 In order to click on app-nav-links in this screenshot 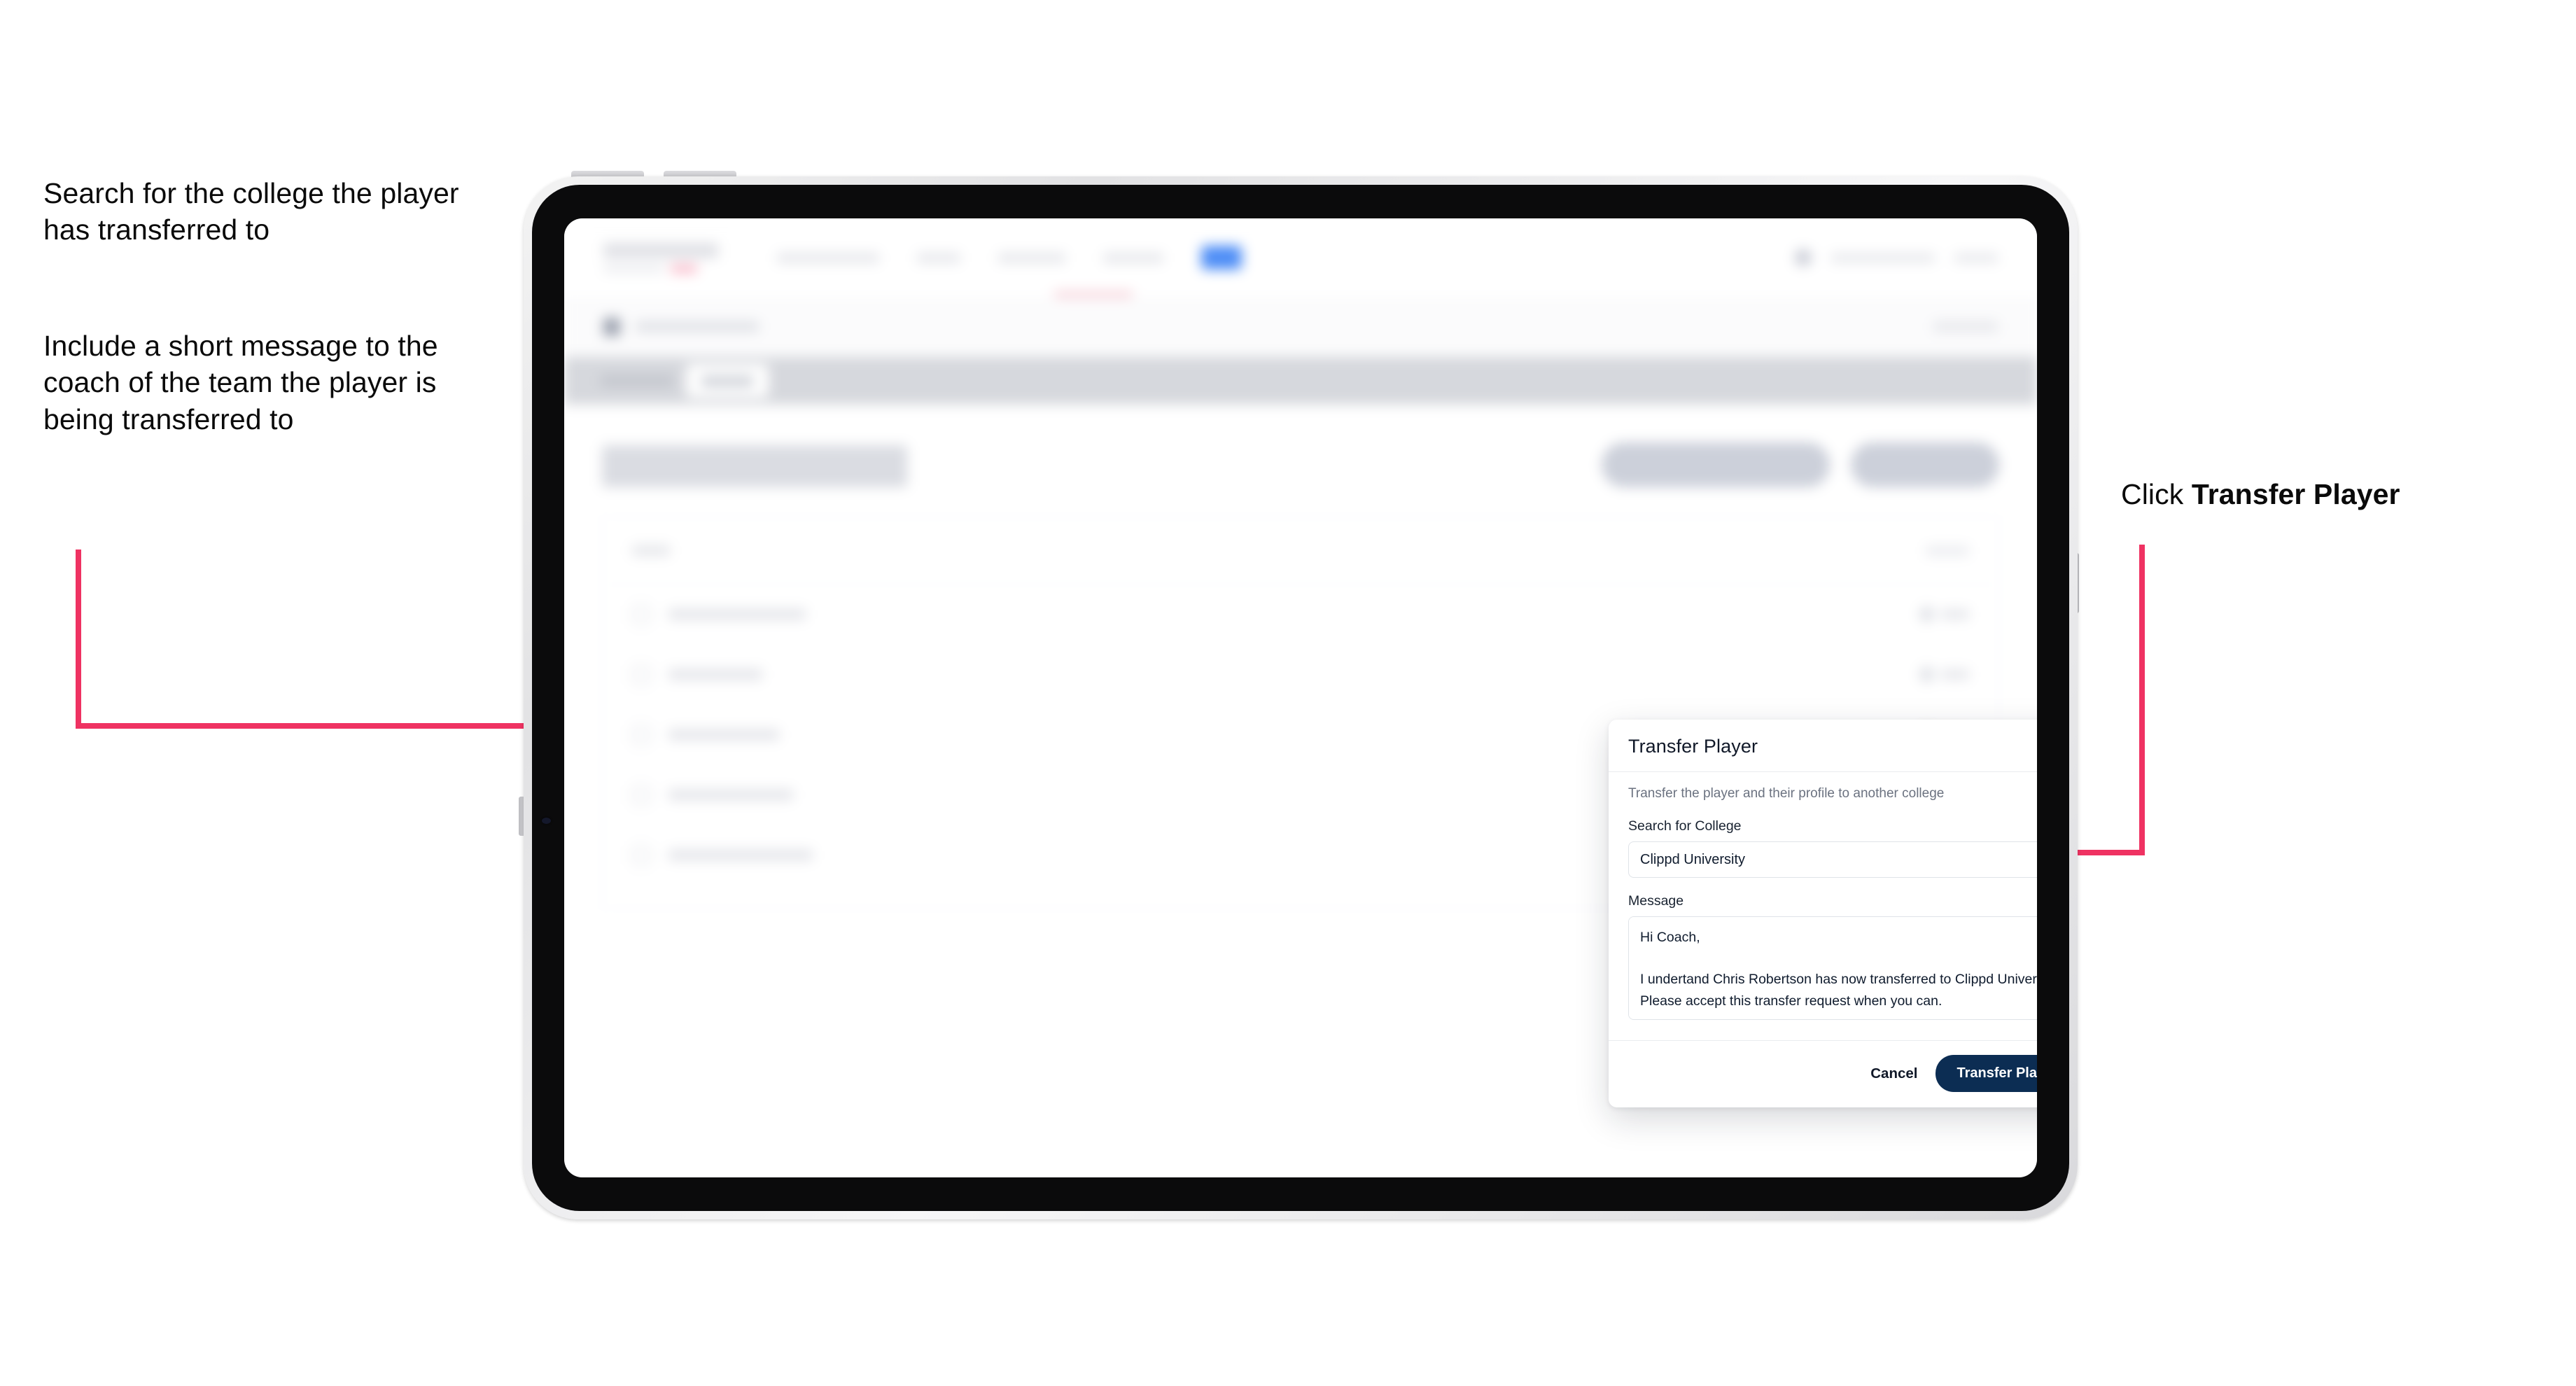, I will do `click(1009, 258)`.